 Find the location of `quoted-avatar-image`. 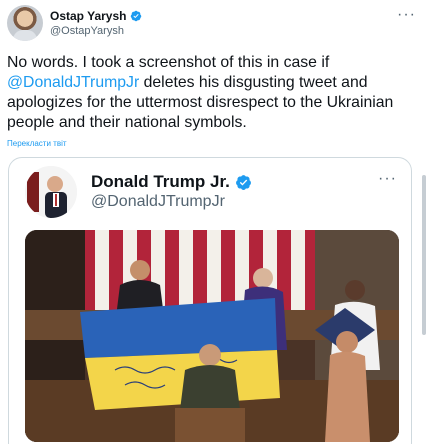

quoted-avatar-image is located at coordinates (51, 192).